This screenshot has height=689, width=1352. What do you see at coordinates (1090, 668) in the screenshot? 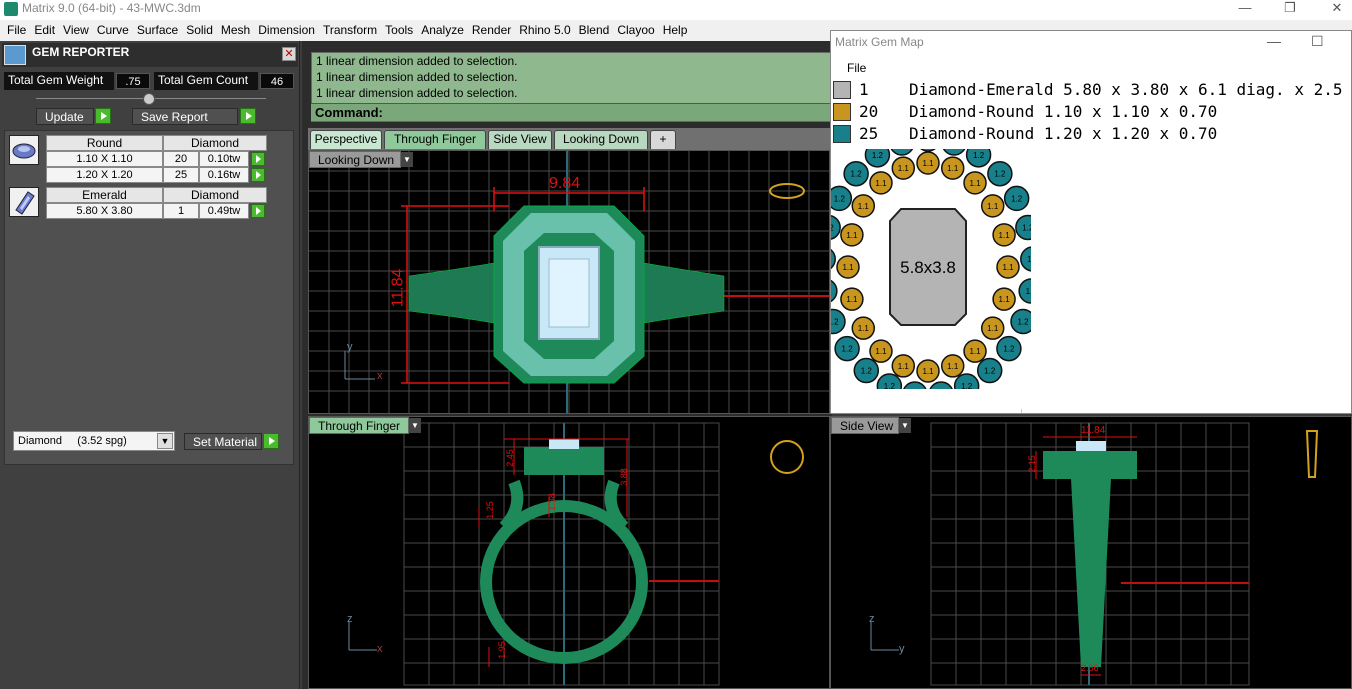
I see `dimension-label: 2.66` at bounding box center [1090, 668].